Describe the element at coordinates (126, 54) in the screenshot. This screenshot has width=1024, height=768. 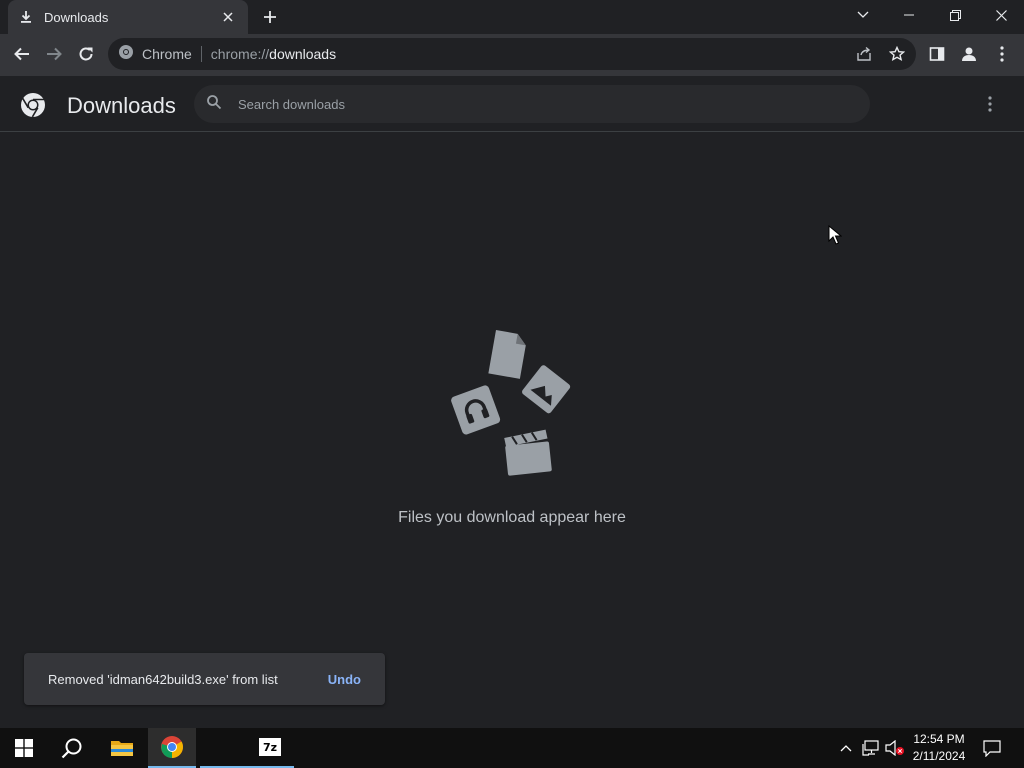
I see `chrome-site-icon` at that location.